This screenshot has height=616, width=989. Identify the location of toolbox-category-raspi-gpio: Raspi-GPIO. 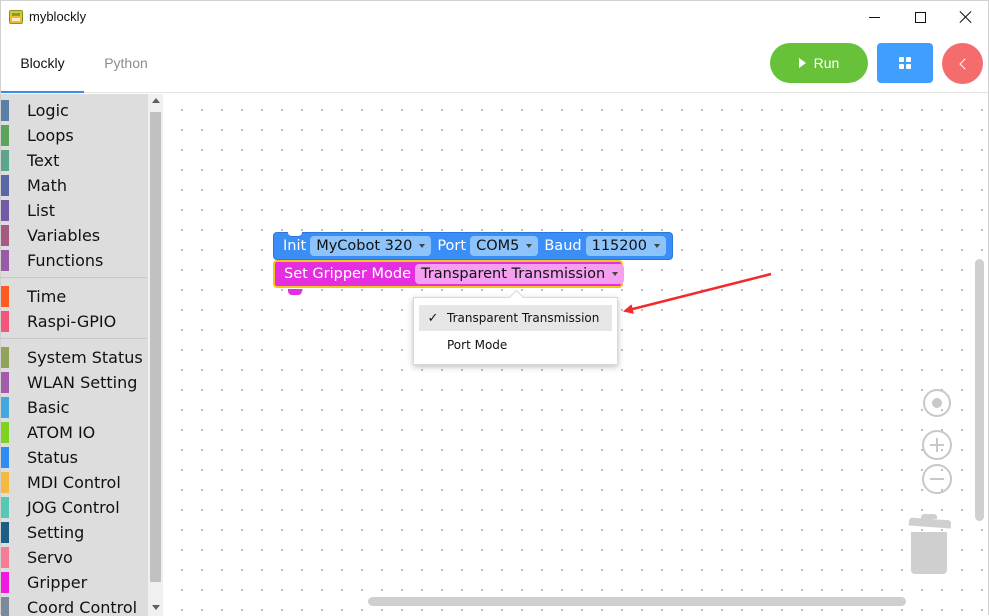
(74, 321).